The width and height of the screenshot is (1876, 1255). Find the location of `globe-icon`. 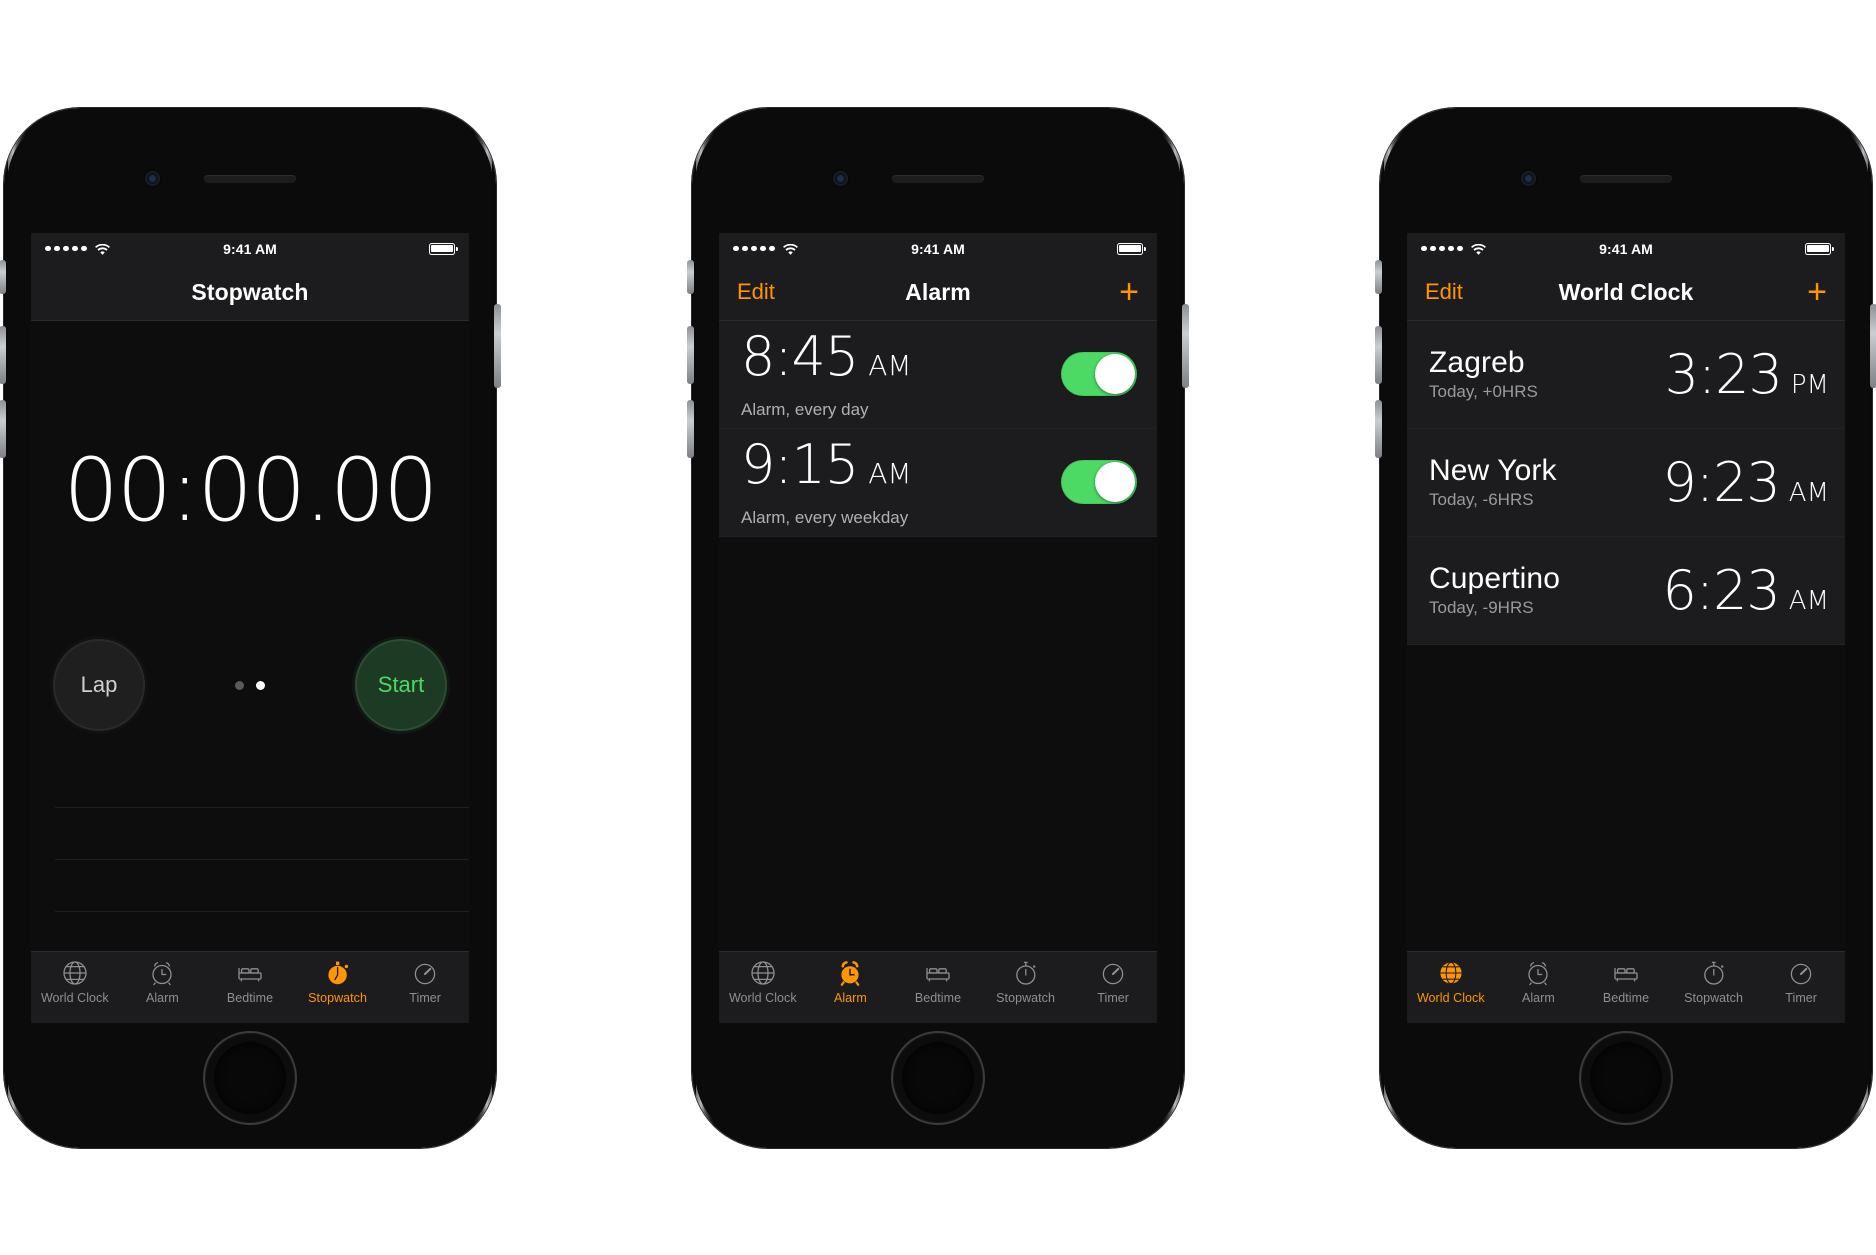

globe-icon is located at coordinates (75, 973).